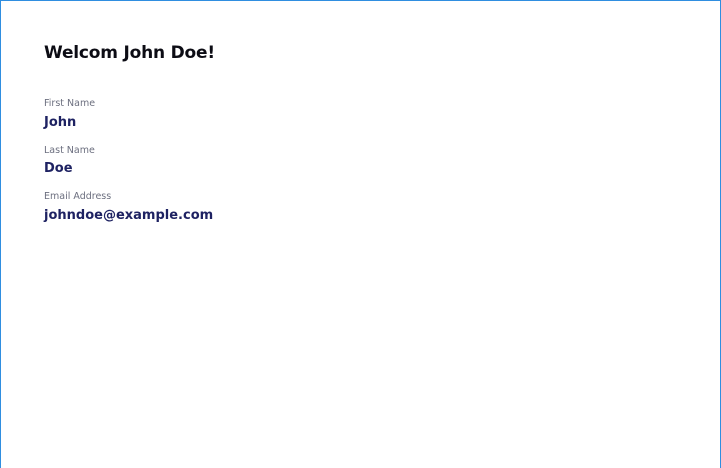 This screenshot has height=468, width=721. Describe the element at coordinates (60, 122) in the screenshot. I see `first-name-value: John` at that location.